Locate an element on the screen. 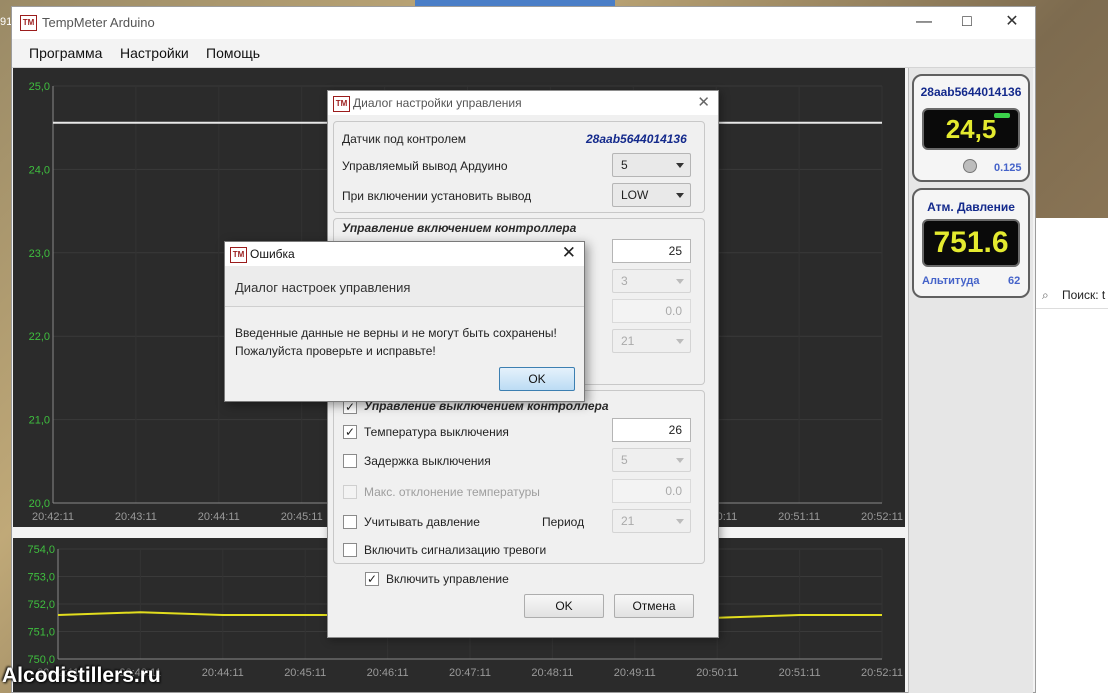 Image resolution: width=1108 pixels, height=693 pixels. temperature-chart-y-tick-label: 21,0 is located at coordinates (39, 421).